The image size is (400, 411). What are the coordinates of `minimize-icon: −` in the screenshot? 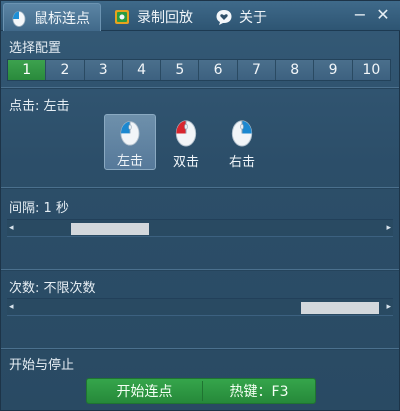 It's located at (360, 14).